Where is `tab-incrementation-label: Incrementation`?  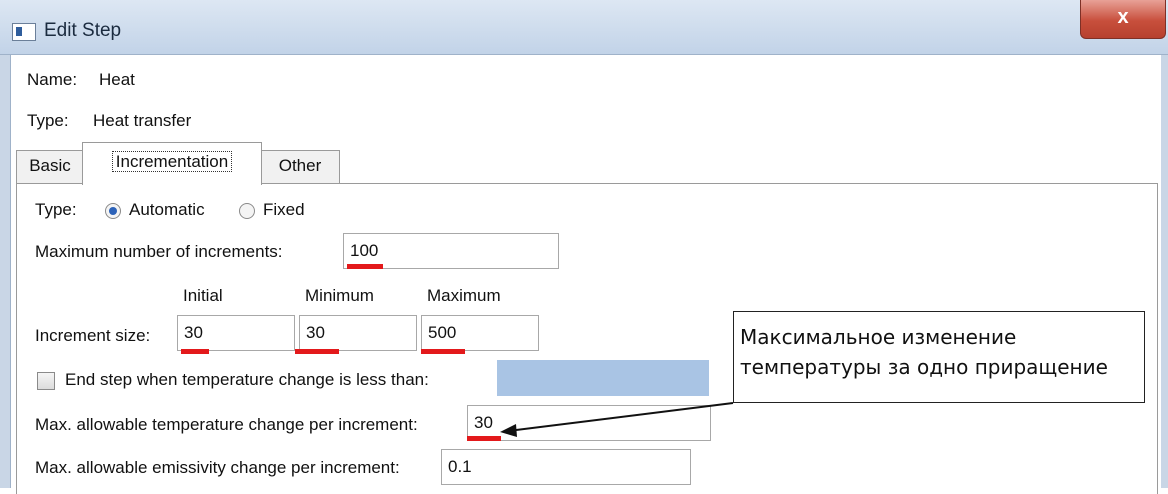 tab-incrementation-label: Incrementation is located at coordinates (172, 161).